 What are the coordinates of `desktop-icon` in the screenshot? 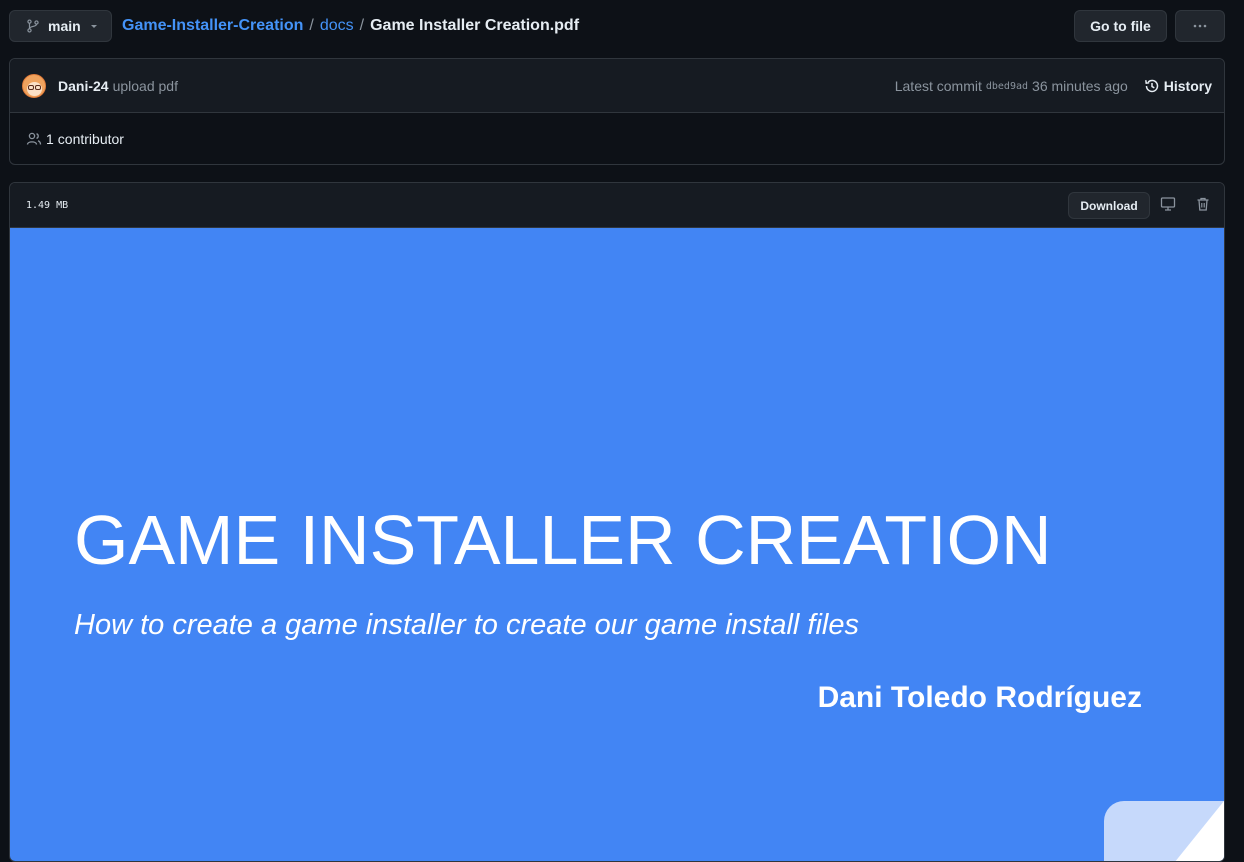 It's located at (1168, 206).